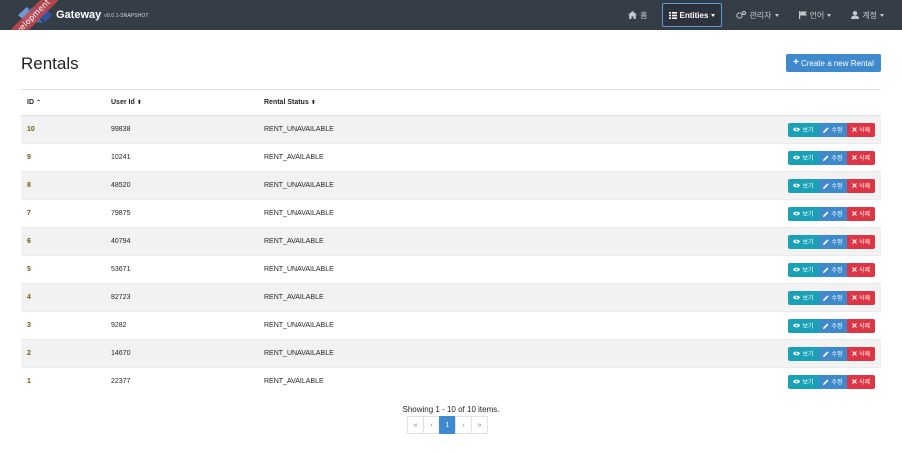  What do you see at coordinates (415, 425) in the screenshot?
I see `page-first: «` at bounding box center [415, 425].